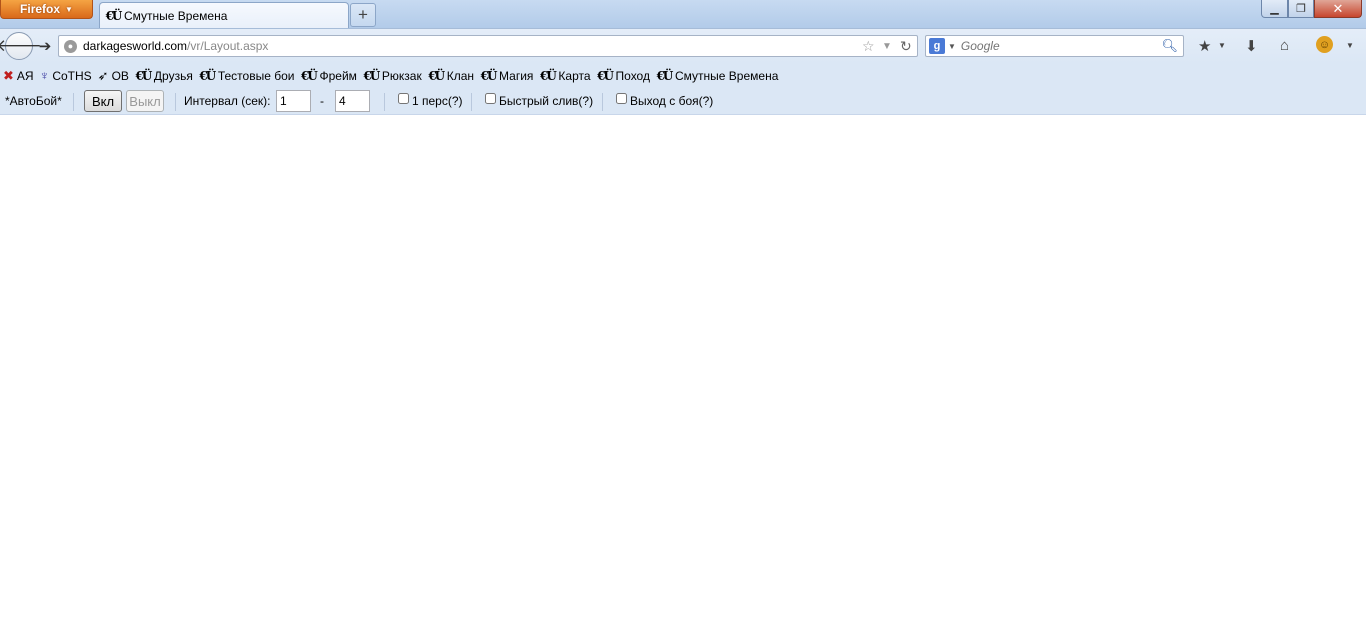 The height and width of the screenshot is (644, 1366). I want to click on bookmark-label: ОВ, so click(120, 75).